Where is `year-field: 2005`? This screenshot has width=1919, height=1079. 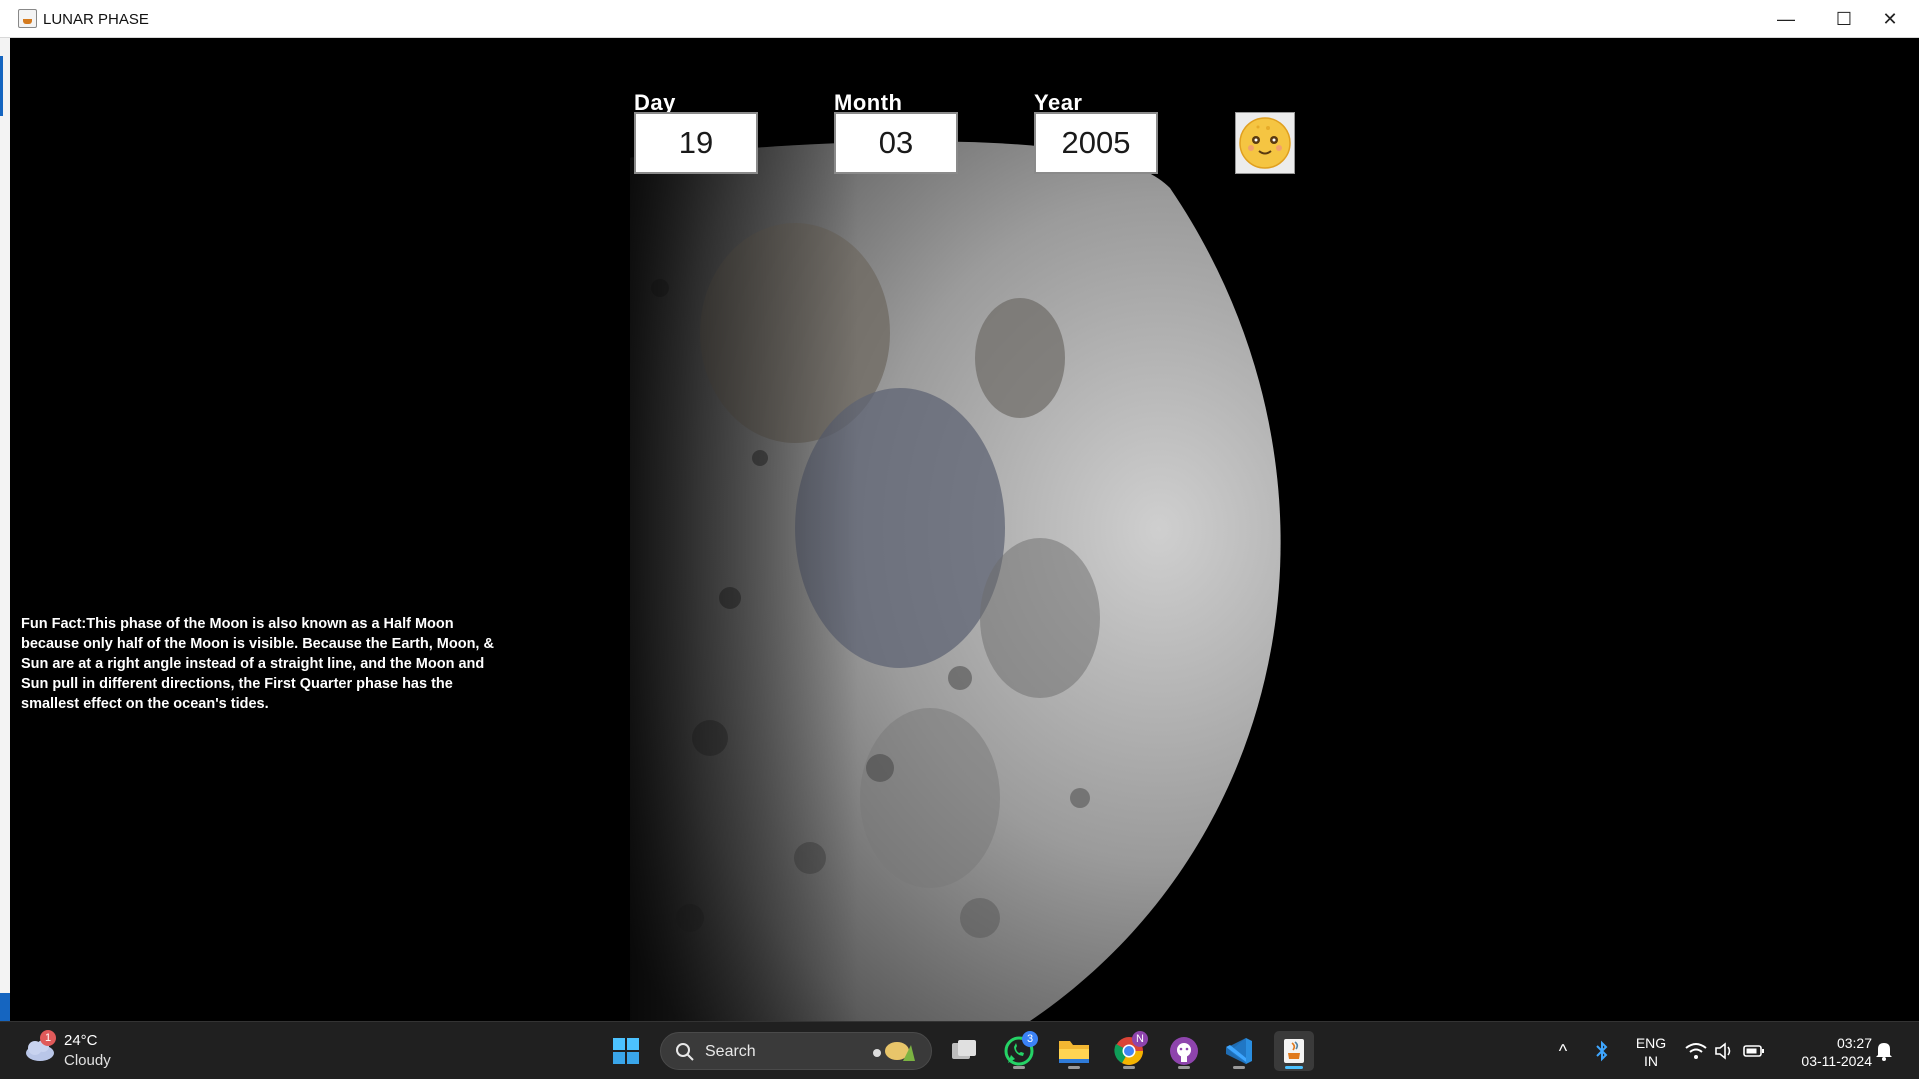 year-field: 2005 is located at coordinates (1096, 143).